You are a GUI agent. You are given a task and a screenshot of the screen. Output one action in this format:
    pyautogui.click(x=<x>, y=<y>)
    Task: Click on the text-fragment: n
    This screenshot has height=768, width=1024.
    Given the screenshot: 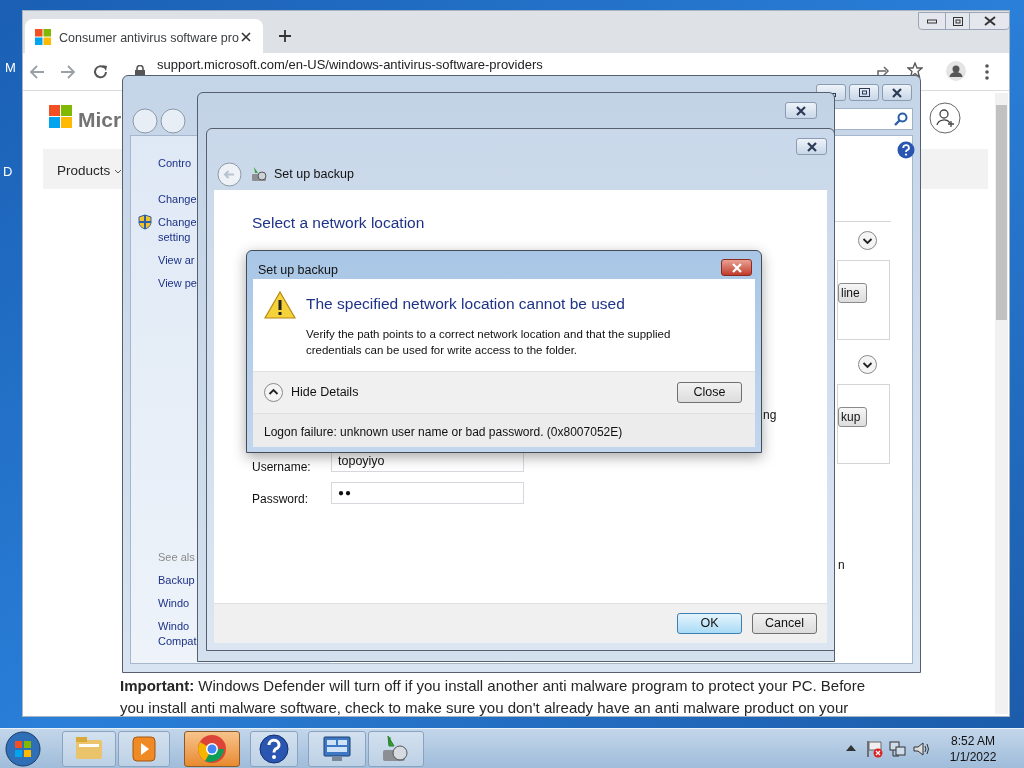 What is the action you would take?
    pyautogui.click(x=841, y=565)
    